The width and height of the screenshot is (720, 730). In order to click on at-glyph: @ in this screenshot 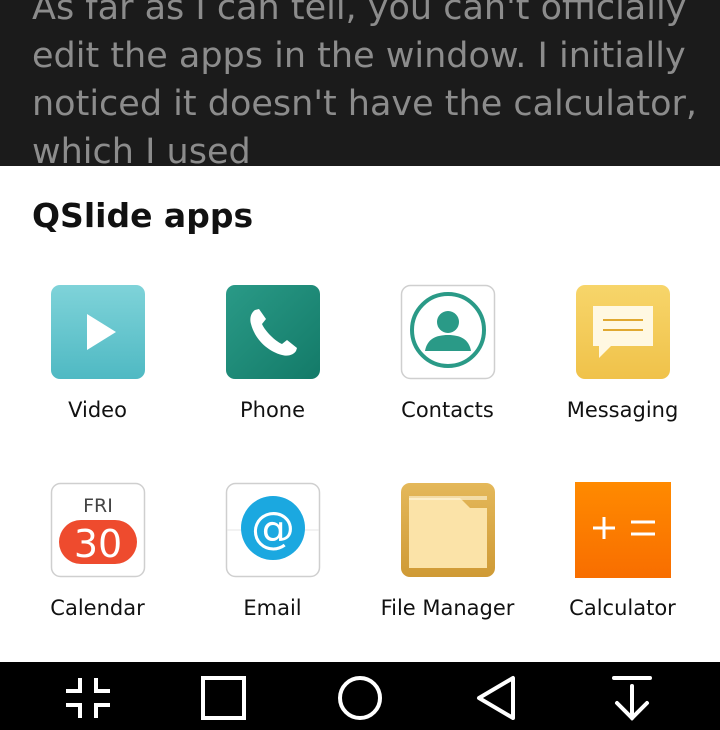, I will do `click(273, 528)`.